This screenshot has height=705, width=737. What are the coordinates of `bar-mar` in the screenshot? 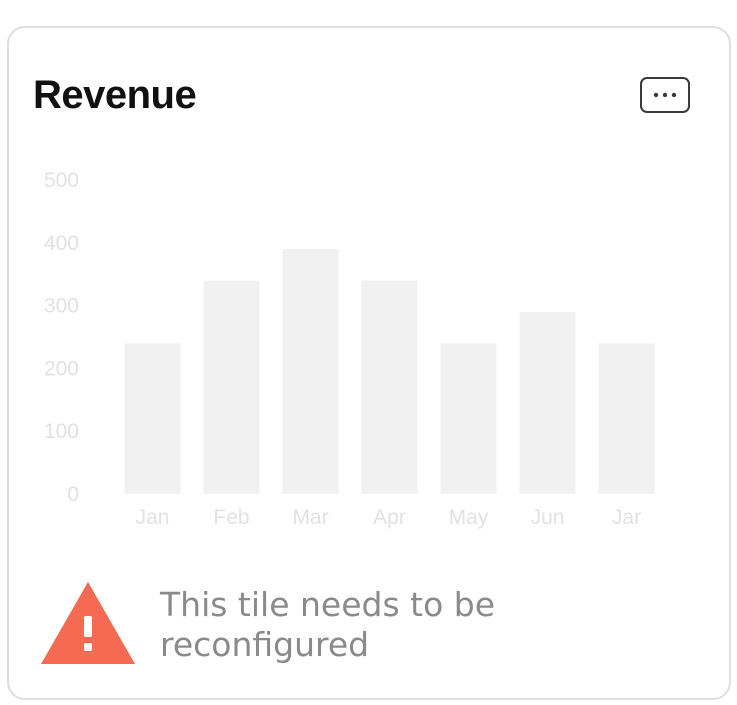 It's located at (310, 371).